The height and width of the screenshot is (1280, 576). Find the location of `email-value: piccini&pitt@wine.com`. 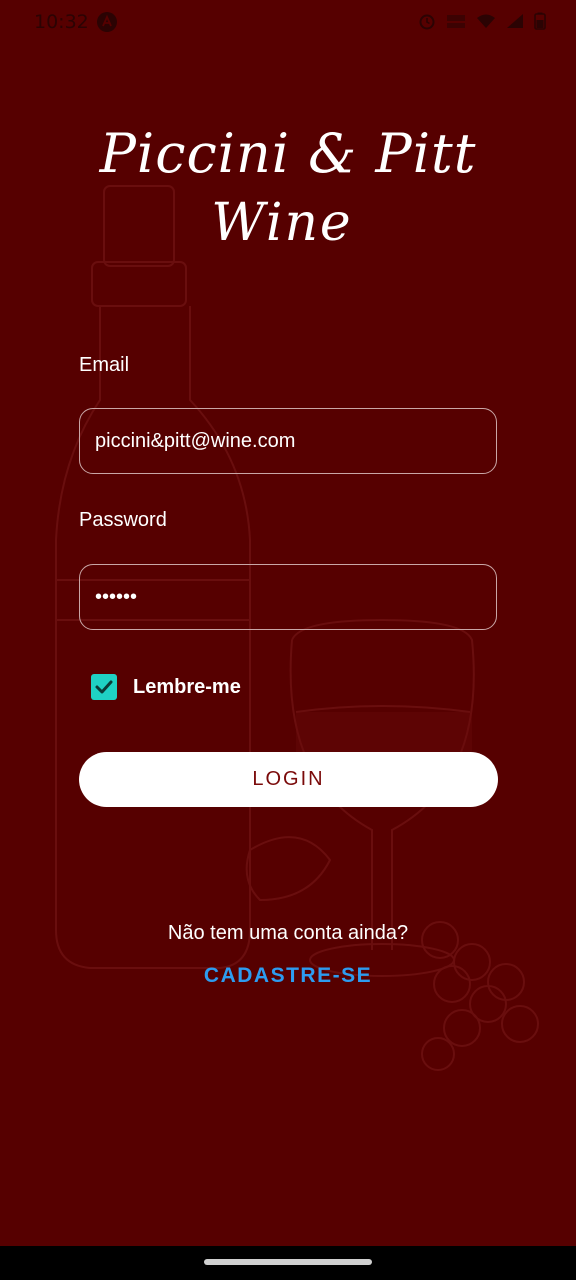

email-value: piccini&pitt@wine.com is located at coordinates (195, 440).